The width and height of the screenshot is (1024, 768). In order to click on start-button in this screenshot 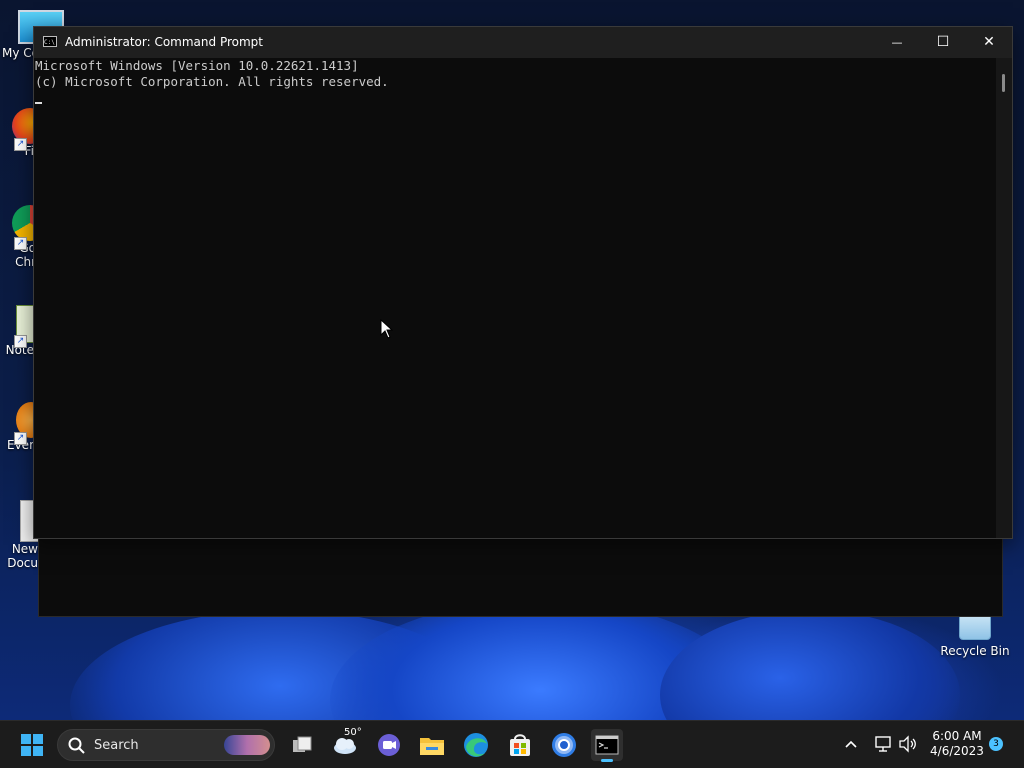, I will do `click(32, 745)`.